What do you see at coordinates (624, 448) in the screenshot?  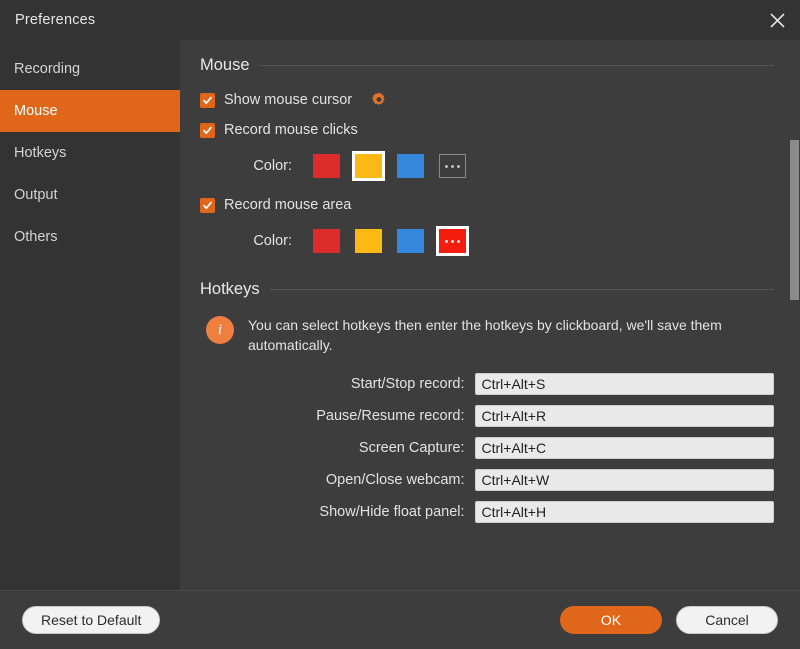 I see `hotkey-input-screen-capture` at bounding box center [624, 448].